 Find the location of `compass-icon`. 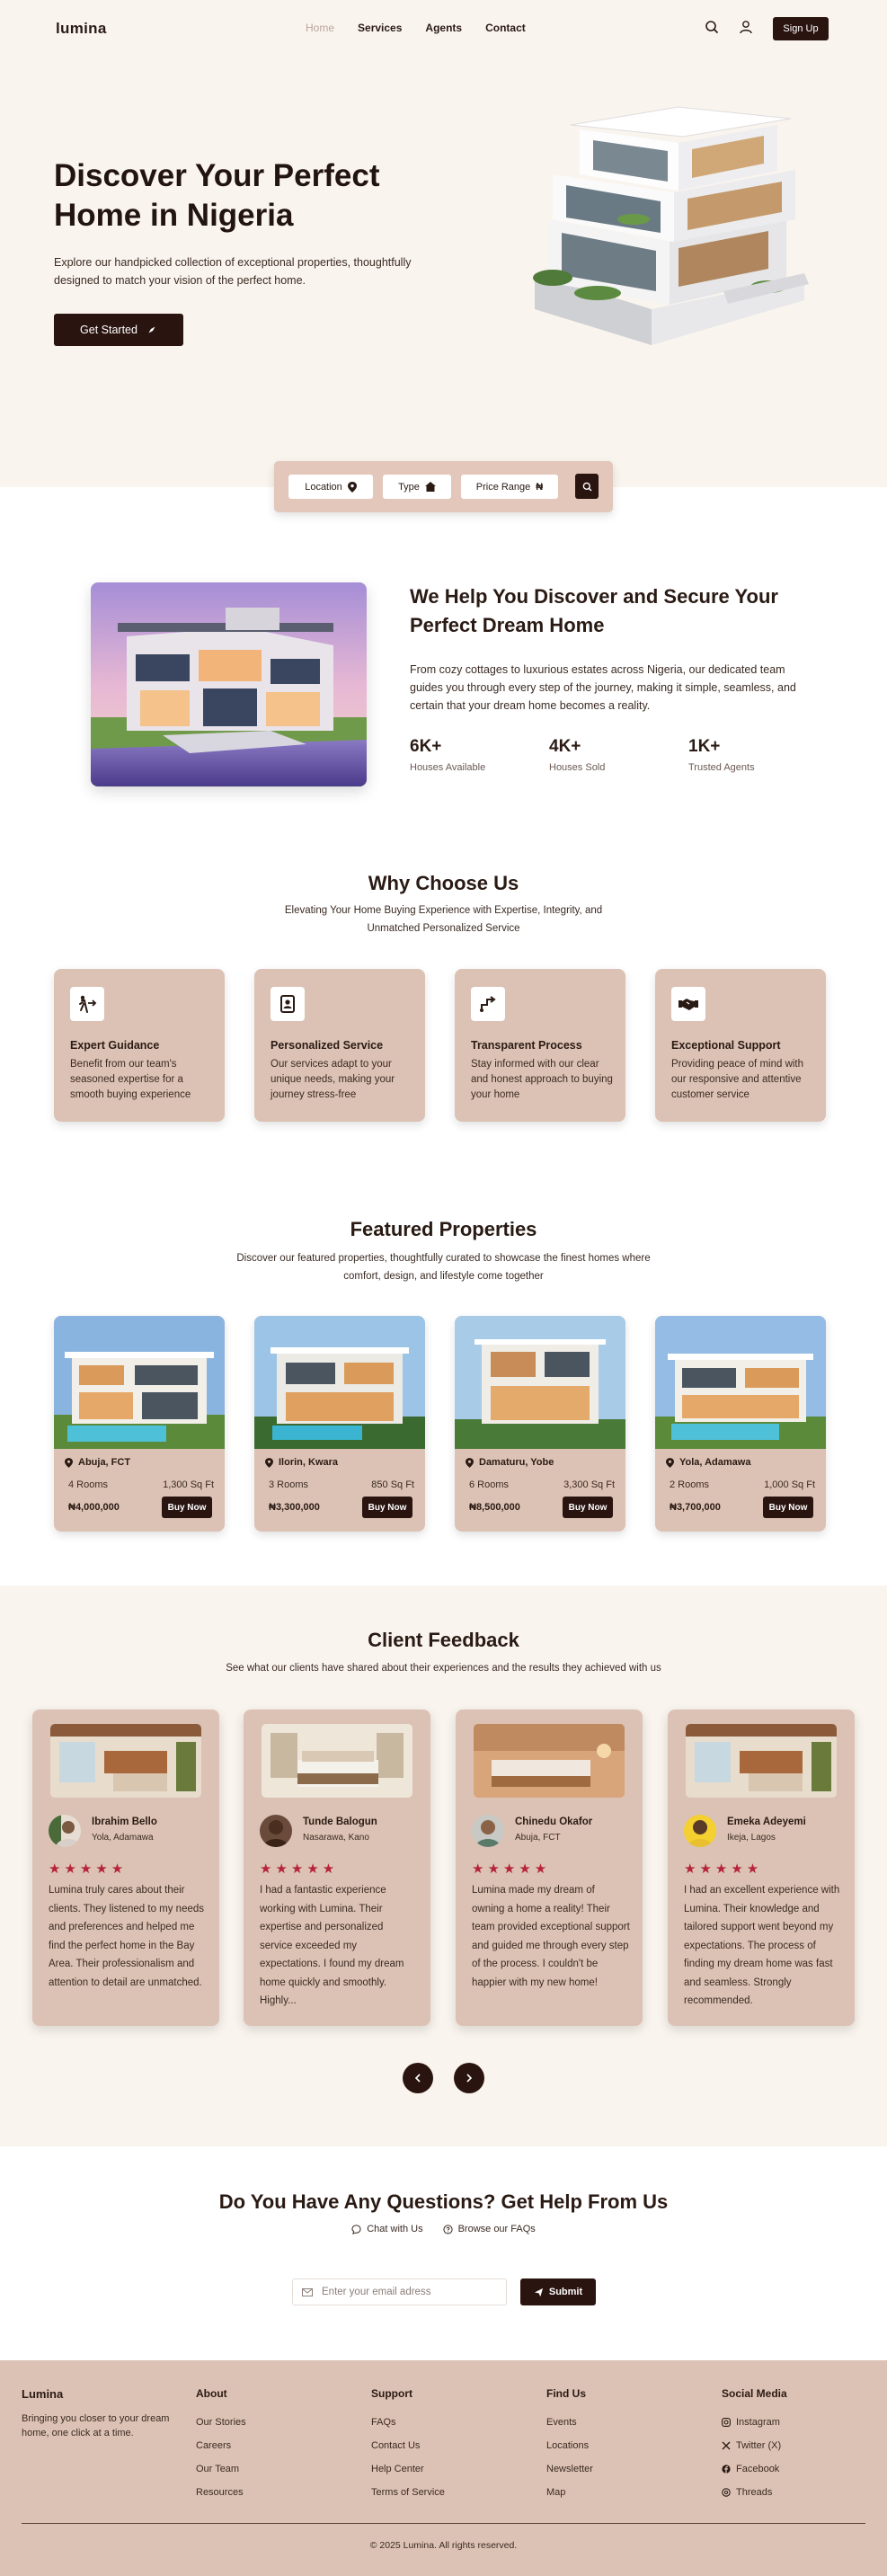

compass-icon is located at coordinates (151, 329).